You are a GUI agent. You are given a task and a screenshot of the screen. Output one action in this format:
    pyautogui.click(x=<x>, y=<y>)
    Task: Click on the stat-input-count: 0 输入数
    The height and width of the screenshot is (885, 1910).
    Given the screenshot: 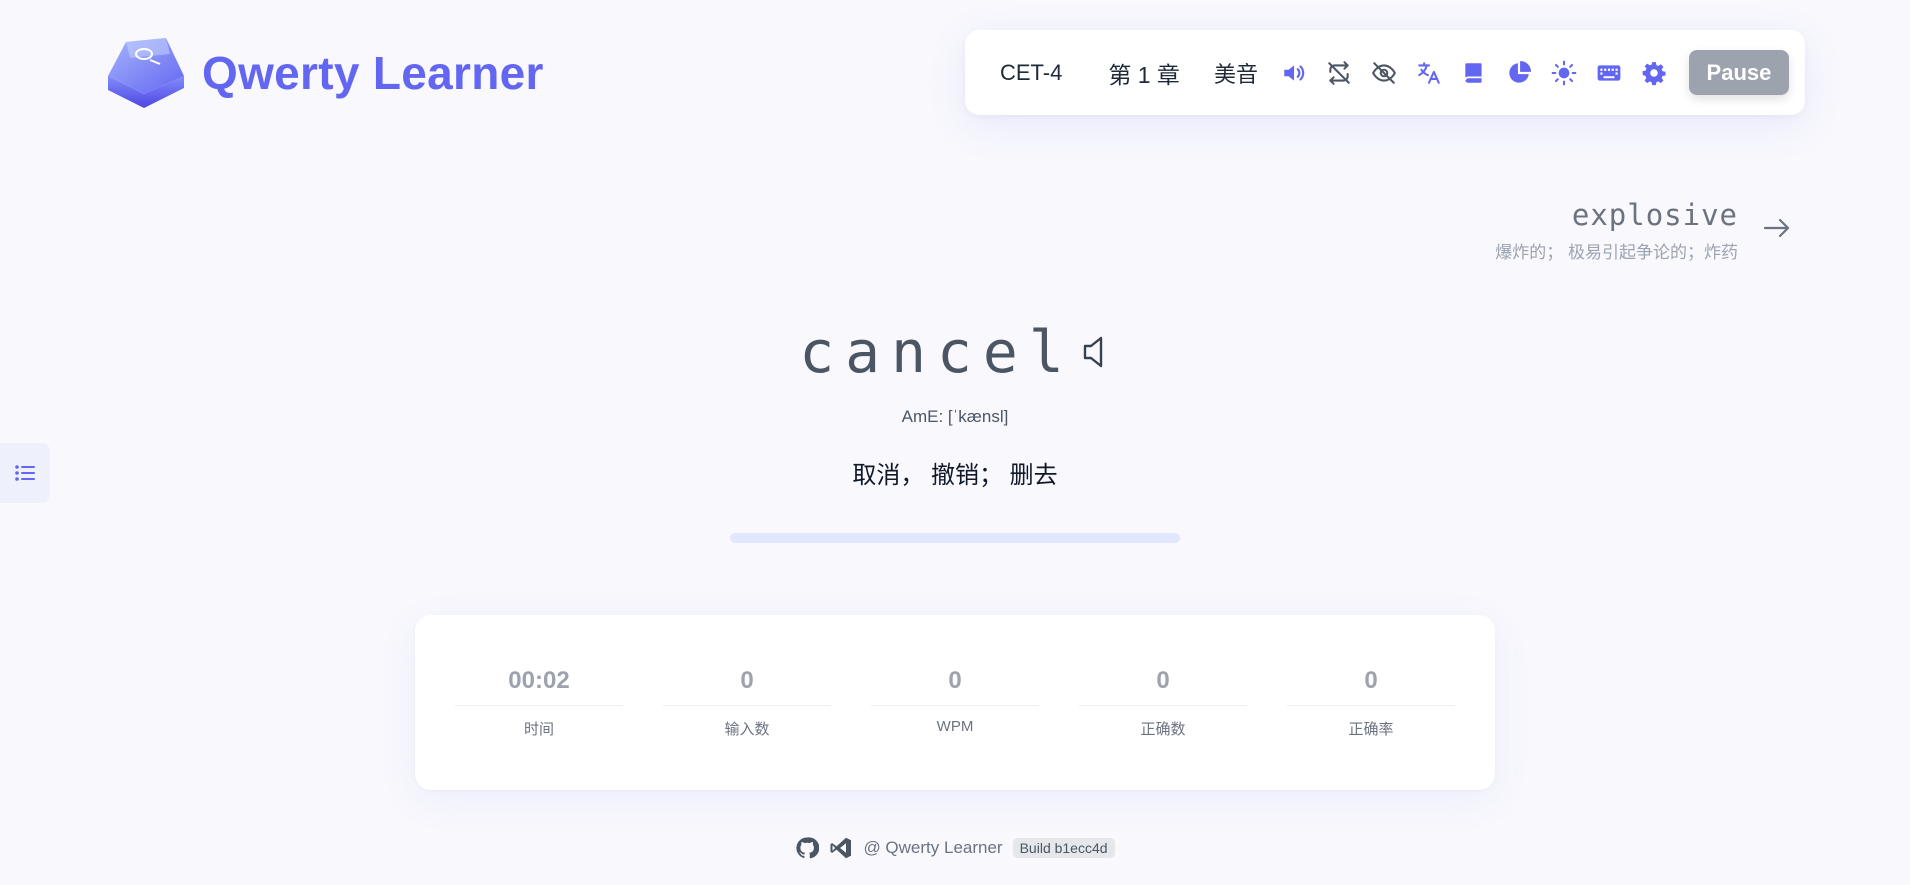 What is the action you would take?
    pyautogui.click(x=747, y=728)
    